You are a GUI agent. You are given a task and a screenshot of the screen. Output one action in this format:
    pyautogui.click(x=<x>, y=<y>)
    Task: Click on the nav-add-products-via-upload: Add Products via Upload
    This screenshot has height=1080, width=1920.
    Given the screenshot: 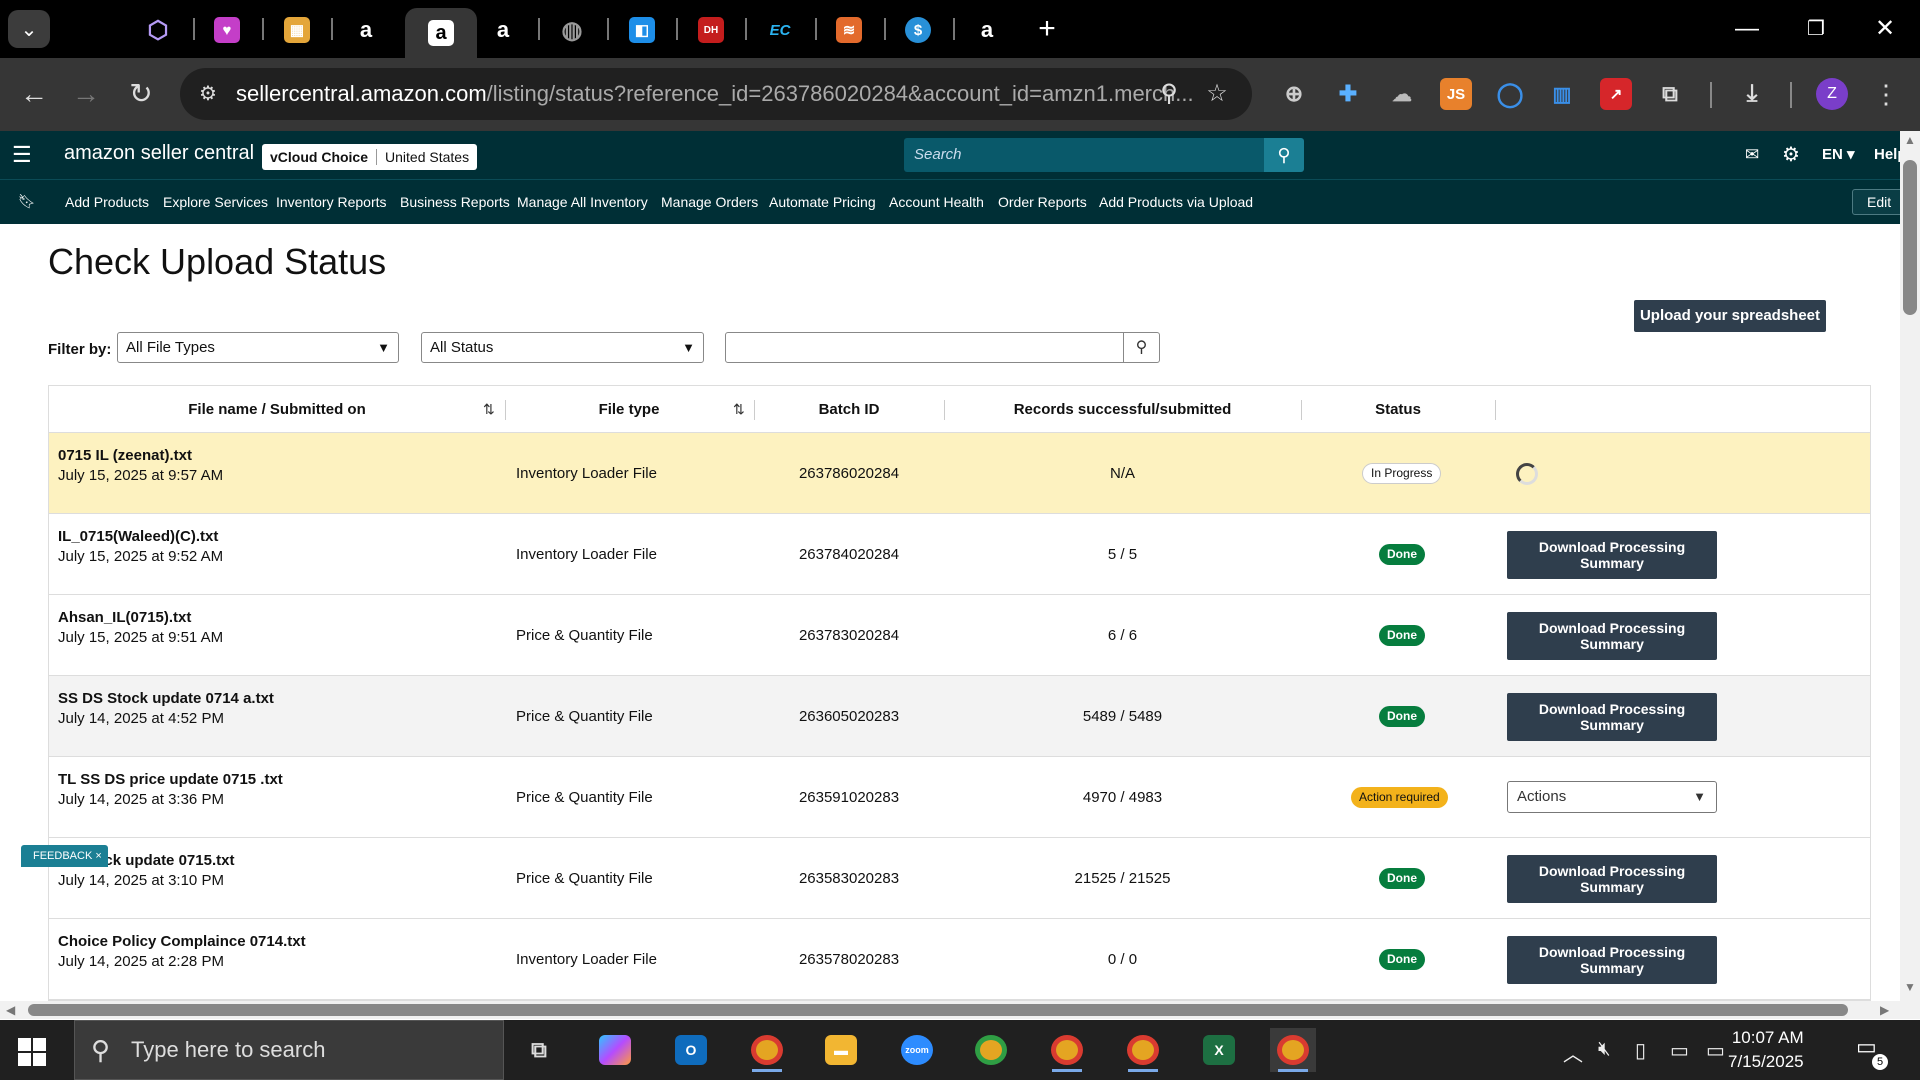 What is the action you would take?
    pyautogui.click(x=1176, y=202)
    